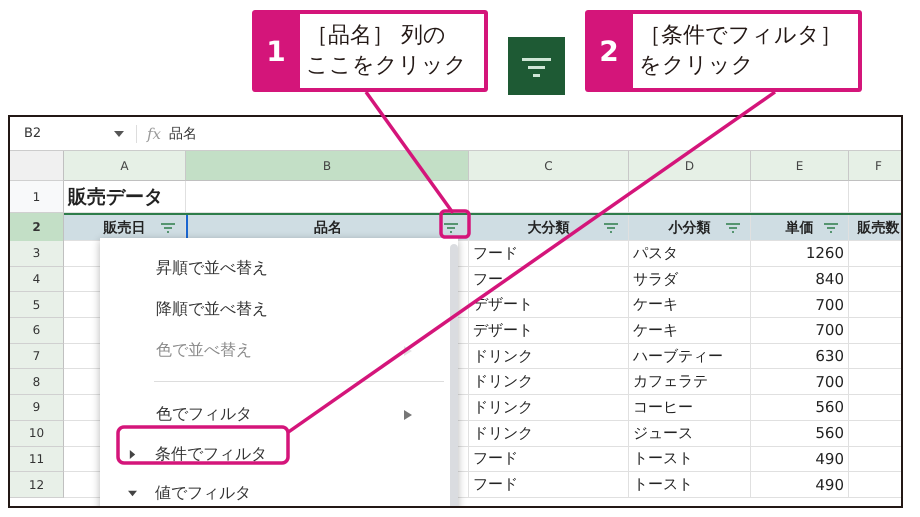  What do you see at coordinates (549, 227) in the screenshot?
I see `column-heading: 大分類` at bounding box center [549, 227].